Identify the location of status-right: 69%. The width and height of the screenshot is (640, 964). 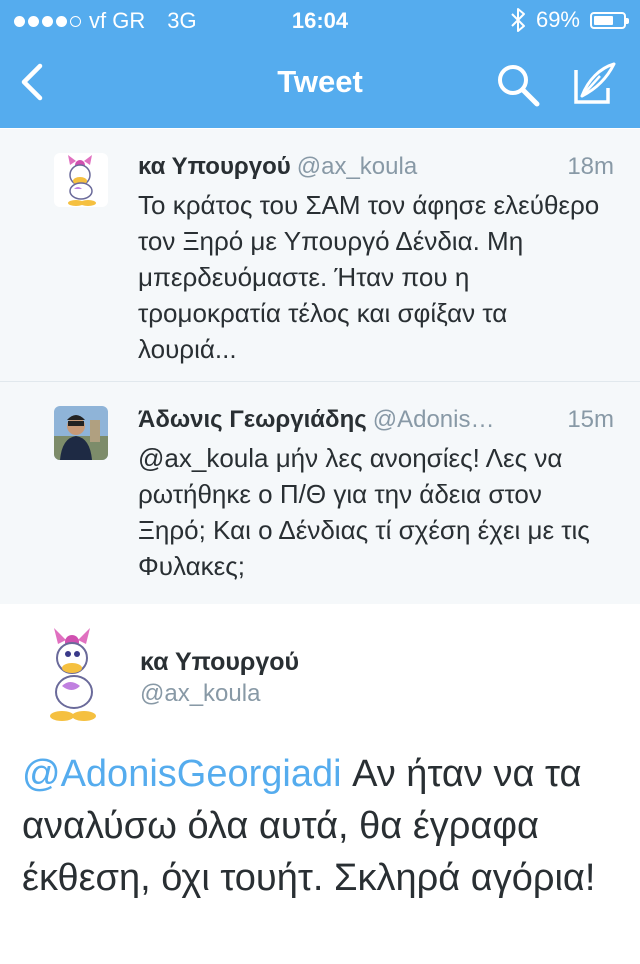
(569, 20).